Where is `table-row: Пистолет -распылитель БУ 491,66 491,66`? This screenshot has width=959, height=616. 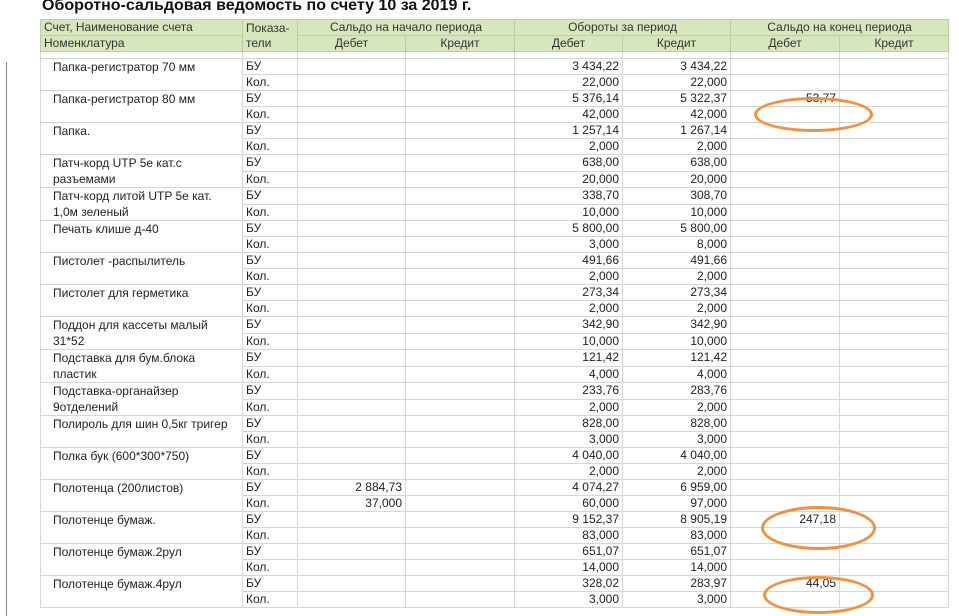
table-row: Пистолет -распылитель БУ 491,66 491,66 is located at coordinates (495, 268).